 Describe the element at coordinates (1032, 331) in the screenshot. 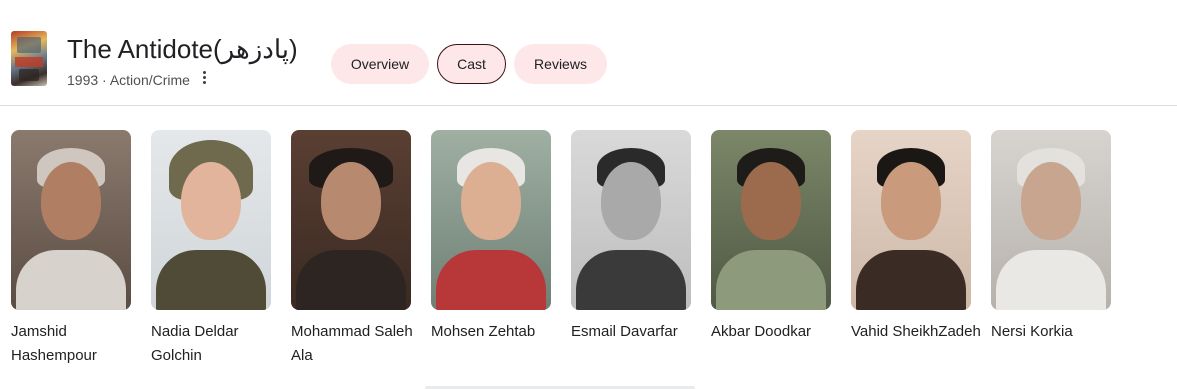

I see `cast-name: Nersi Korkia` at that location.